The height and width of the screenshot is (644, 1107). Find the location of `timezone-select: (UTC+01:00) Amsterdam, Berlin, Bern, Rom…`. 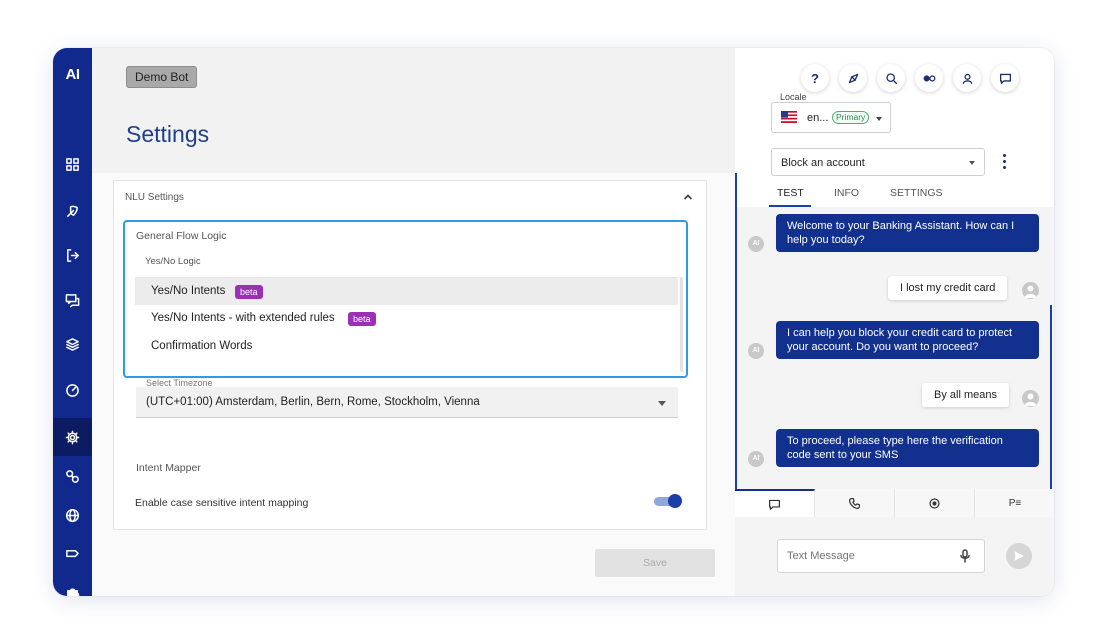

timezone-select: (UTC+01:00) Amsterdam, Berlin, Bern, Rom… is located at coordinates (407, 402).